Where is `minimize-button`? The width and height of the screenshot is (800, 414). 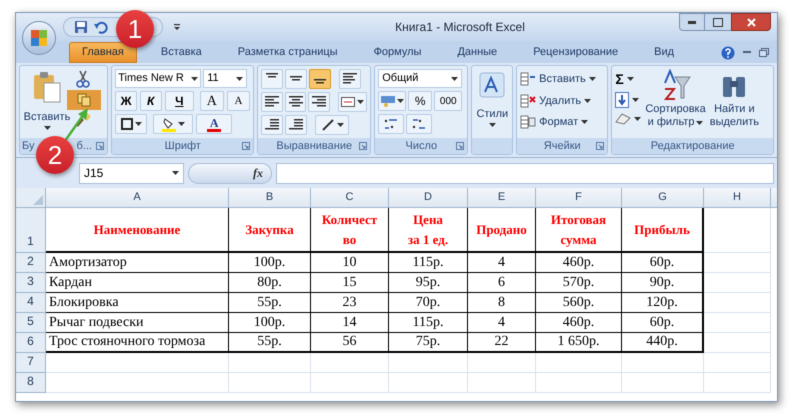 minimize-button is located at coordinates (692, 22).